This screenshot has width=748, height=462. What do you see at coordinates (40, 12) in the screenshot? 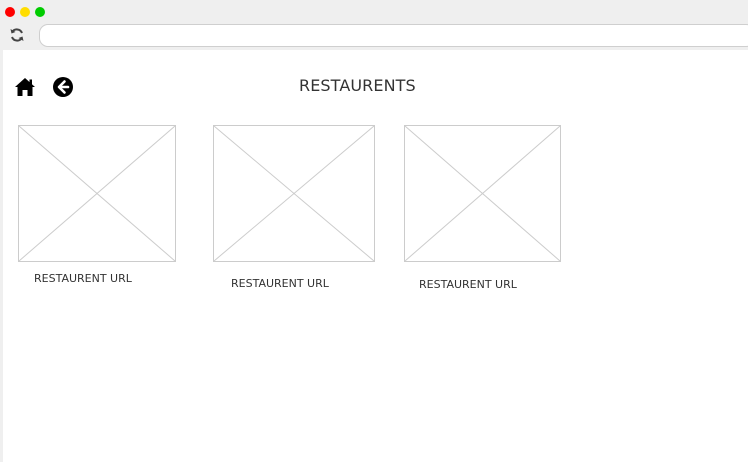
I see `maximize-window-button` at bounding box center [40, 12].